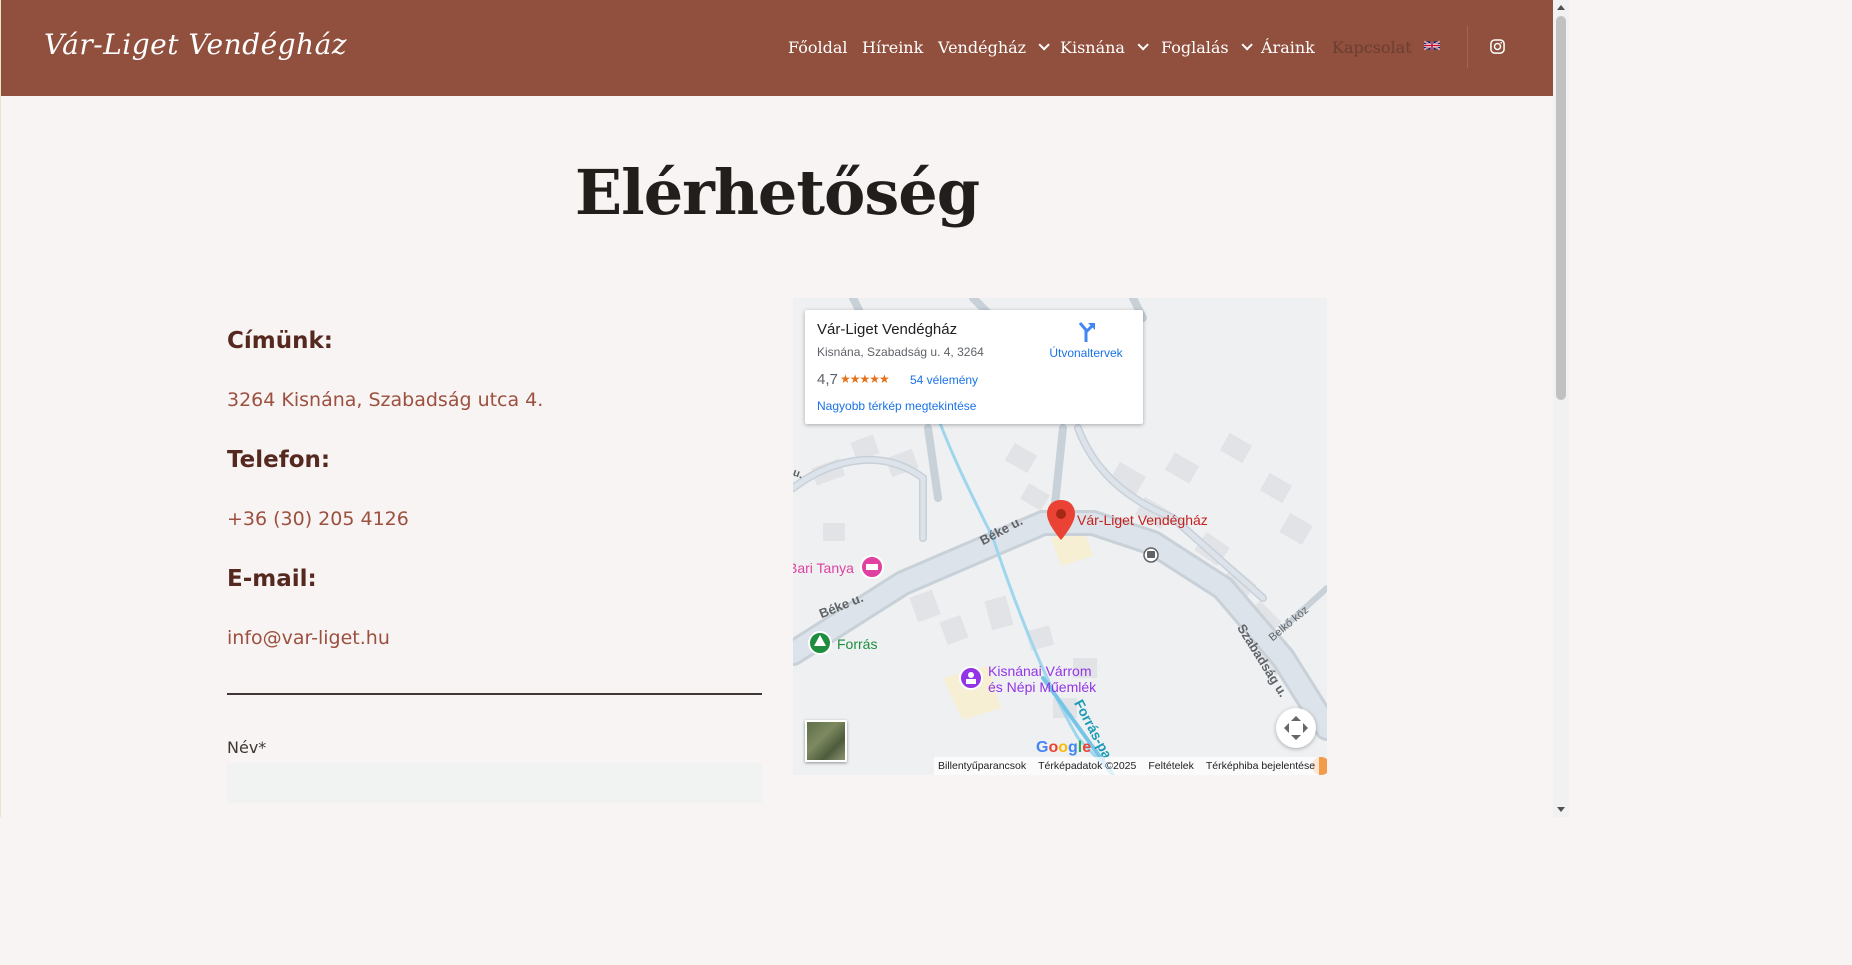  I want to click on map-marker-icon, so click(1061, 520).